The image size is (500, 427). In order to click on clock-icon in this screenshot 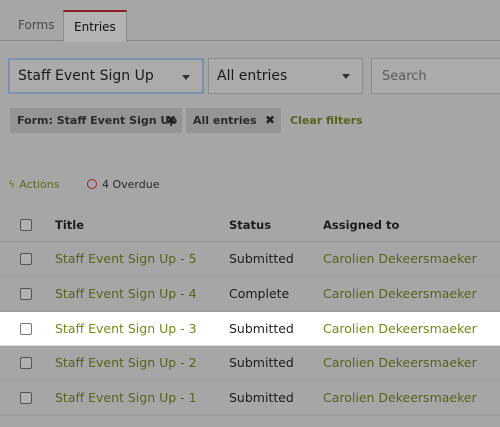, I will do `click(92, 184)`.